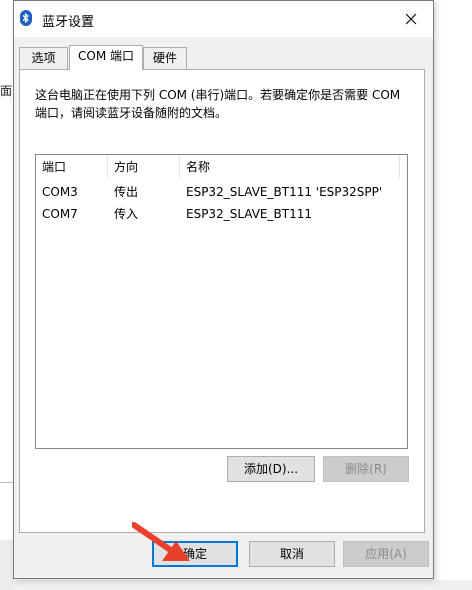 This screenshot has width=472, height=590. I want to click on window-title: 蓝牙设置, so click(68, 22).